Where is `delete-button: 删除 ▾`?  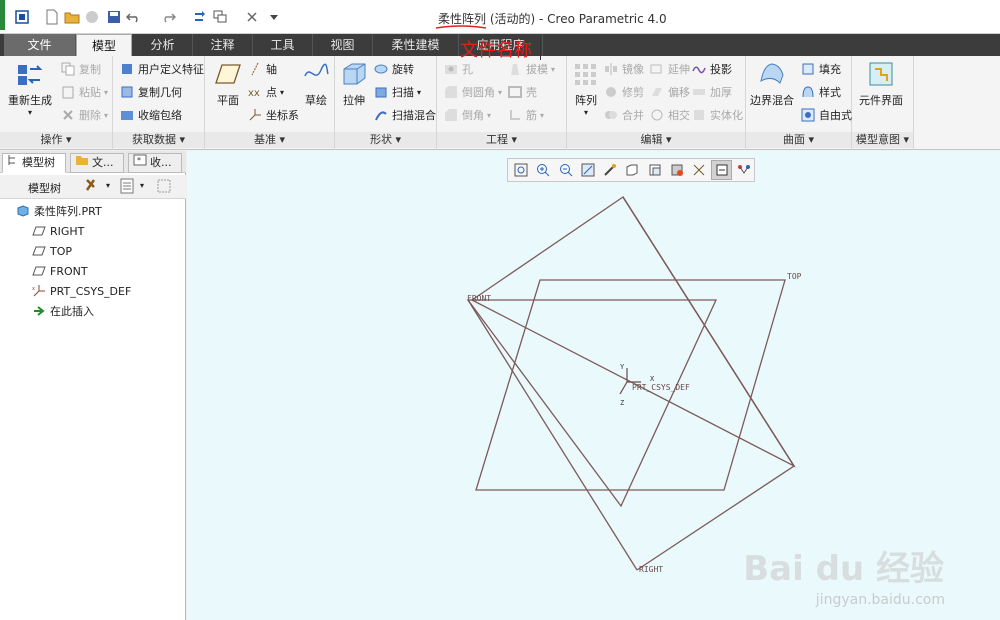 delete-button: 删除 ▾ is located at coordinates (84, 115).